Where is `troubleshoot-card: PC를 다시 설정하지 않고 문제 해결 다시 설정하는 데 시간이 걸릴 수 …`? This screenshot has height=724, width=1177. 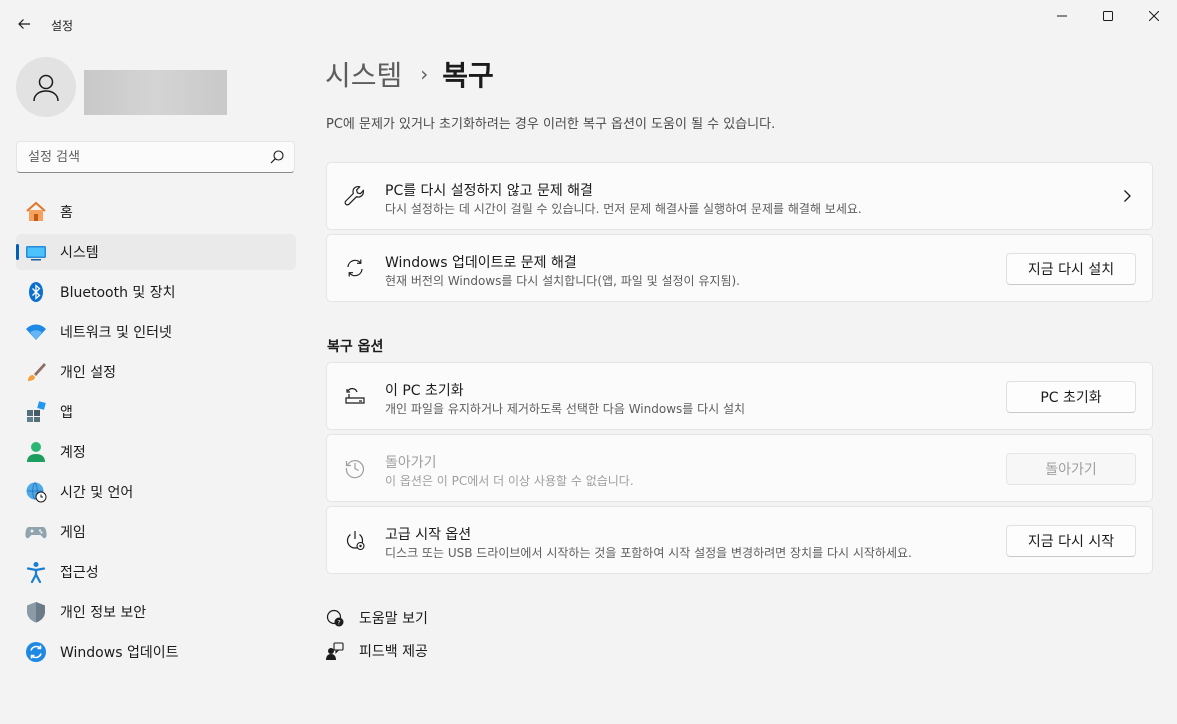 troubleshoot-card: PC를 다시 설정하지 않고 문제 해결 다시 설정하는 데 시간이 걸릴 수 … is located at coordinates (739, 196).